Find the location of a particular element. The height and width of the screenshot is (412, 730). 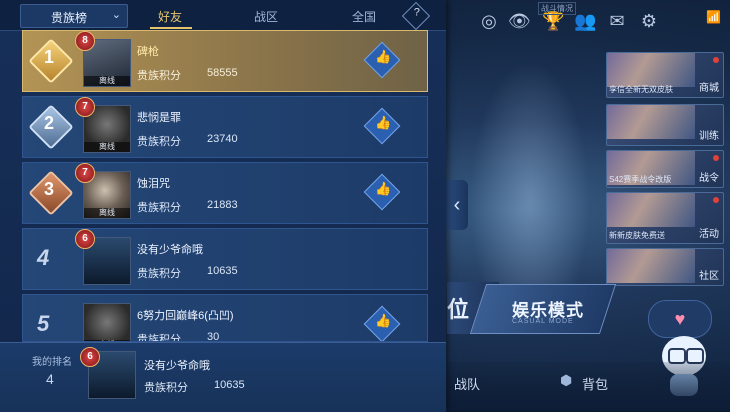

top-toolbar: ◎ 👁 🏆 👥 ✉ ⚙ is located at coordinates (589, 22).